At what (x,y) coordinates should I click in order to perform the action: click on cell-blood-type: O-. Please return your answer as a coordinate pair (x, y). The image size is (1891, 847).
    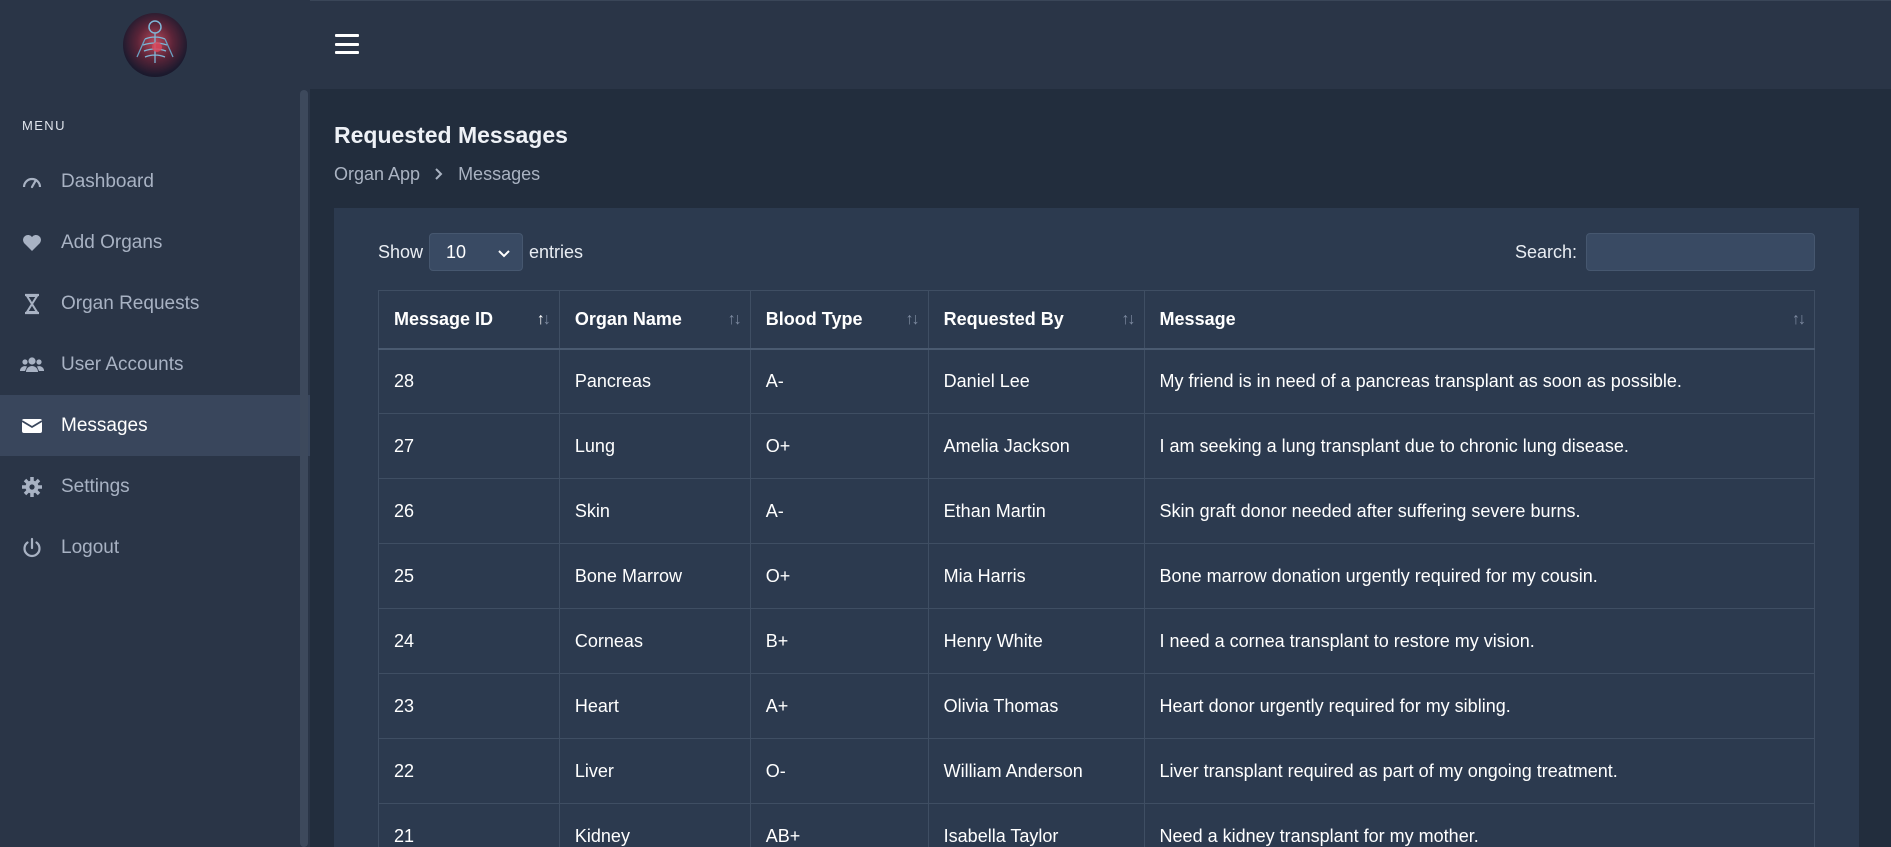
    Looking at the image, I should click on (839, 771).